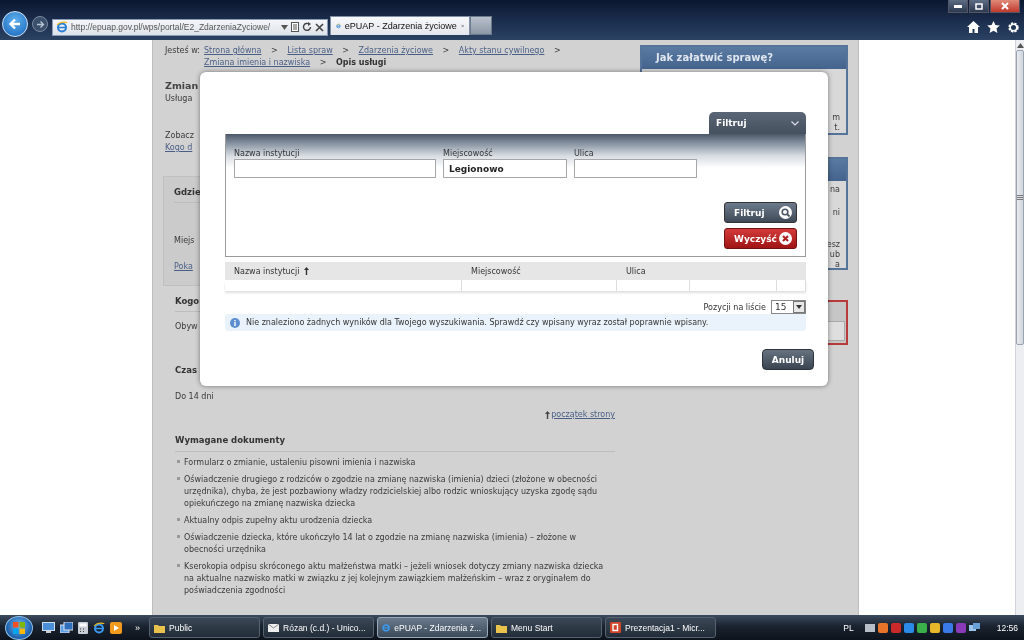 The height and width of the screenshot is (640, 1024). I want to click on section-text: Miejs, so click(184, 241).